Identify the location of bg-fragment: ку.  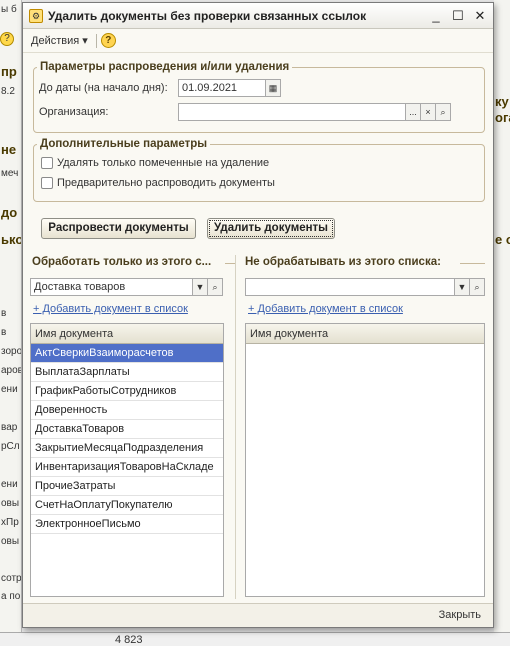
(502, 101).